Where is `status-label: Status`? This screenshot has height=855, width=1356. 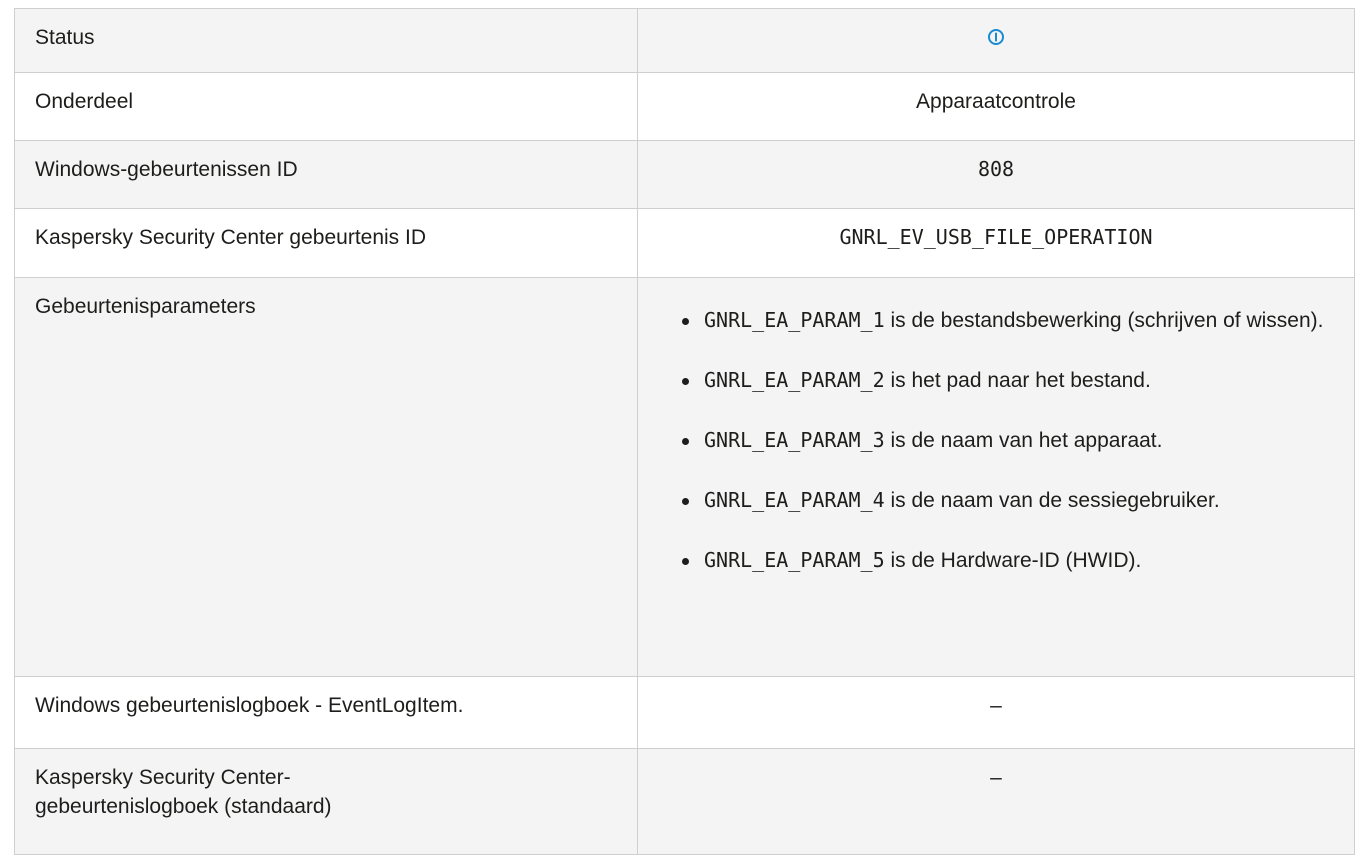
status-label: Status is located at coordinates (326, 40).